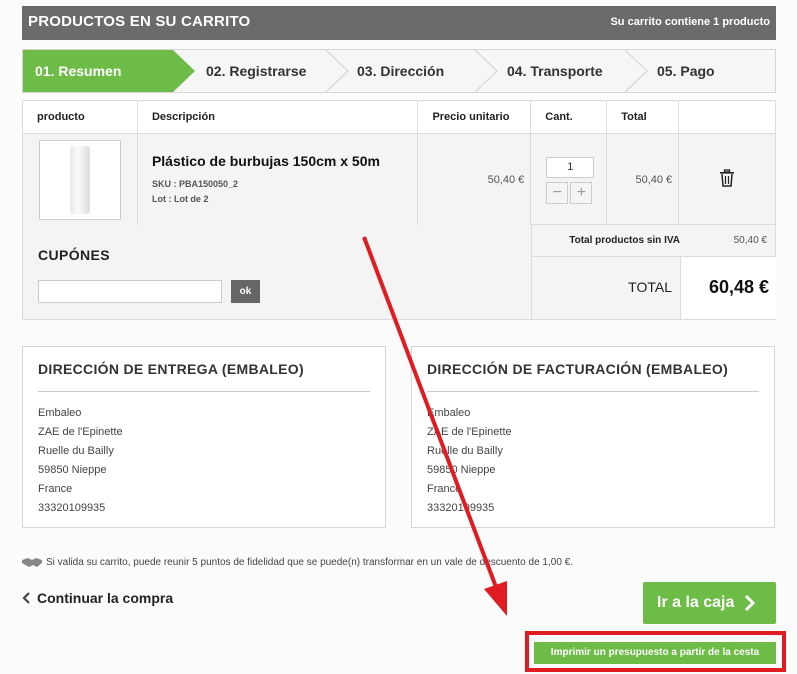  What do you see at coordinates (696, 602) in the screenshot?
I see `checkout-label: Ir a la caja` at bounding box center [696, 602].